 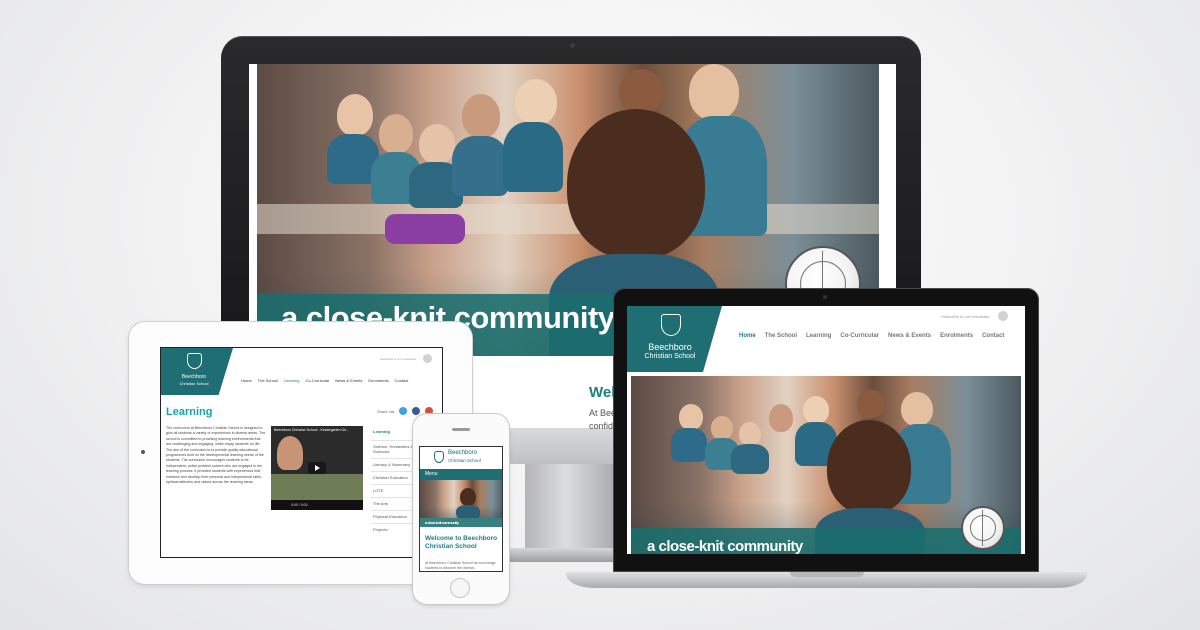 I want to click on twitter-icon, so click(x=403, y=411).